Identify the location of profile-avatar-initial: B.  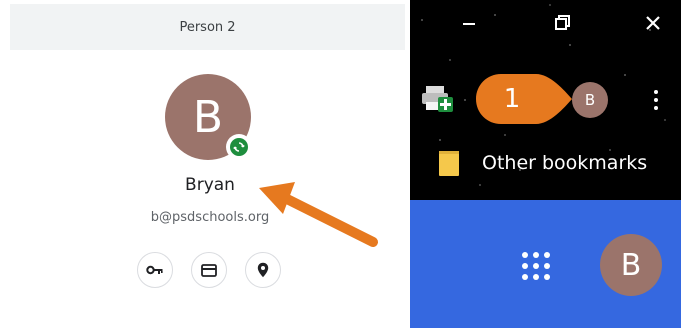
(208, 117).